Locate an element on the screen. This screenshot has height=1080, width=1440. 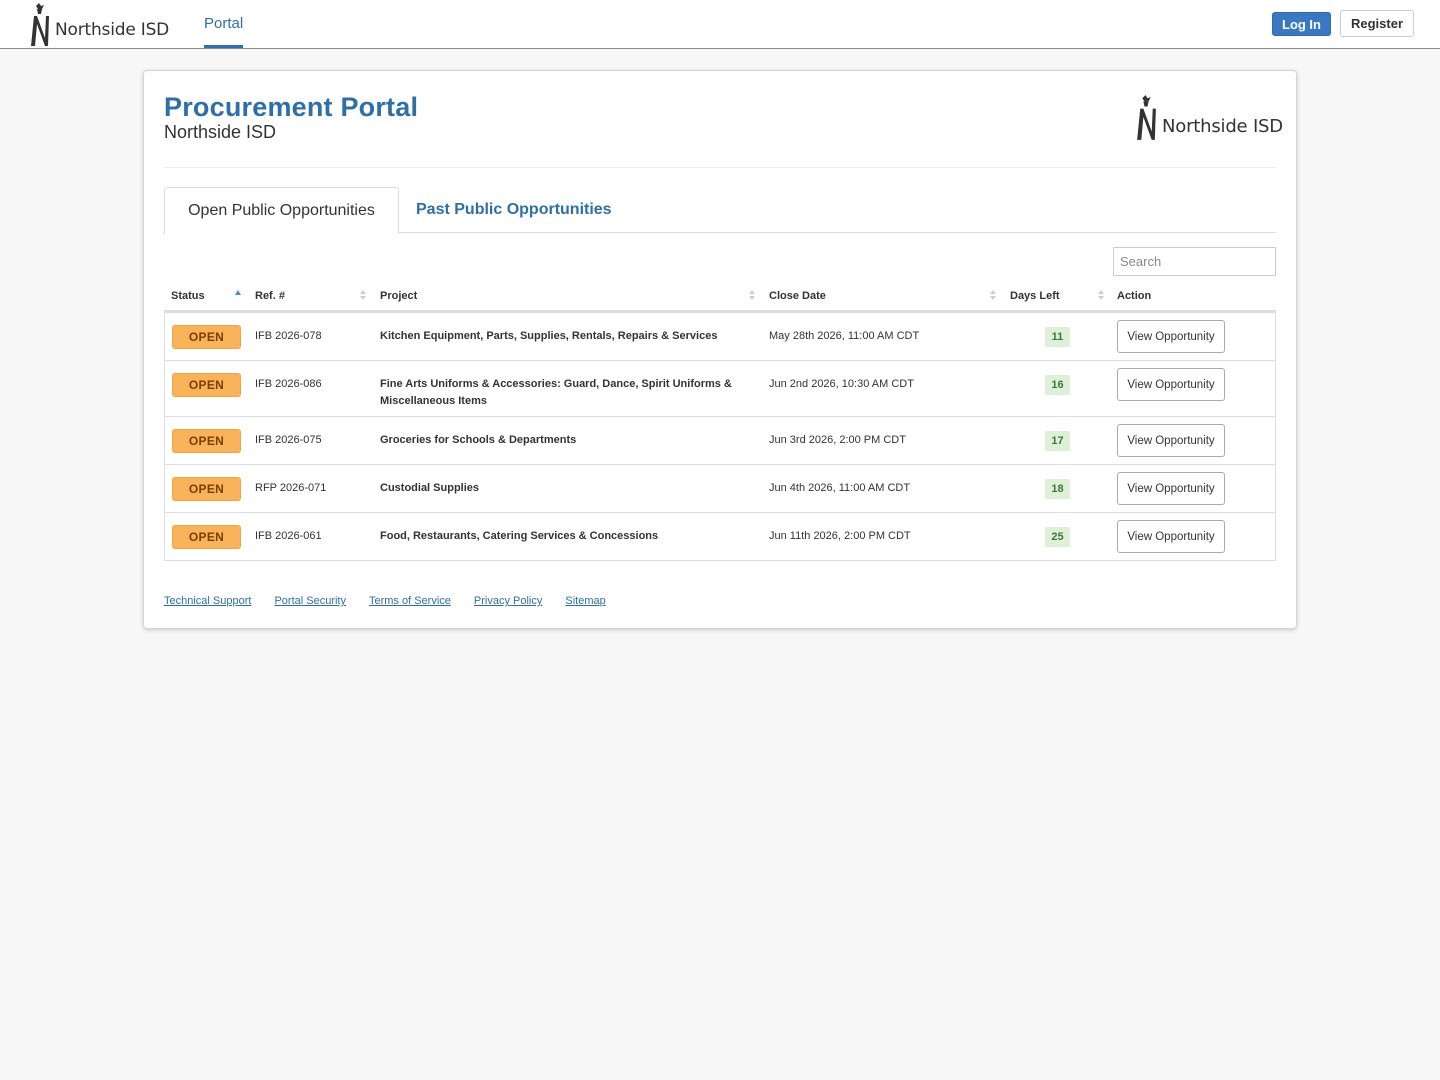
login-button: Log In is located at coordinates (1301, 24).